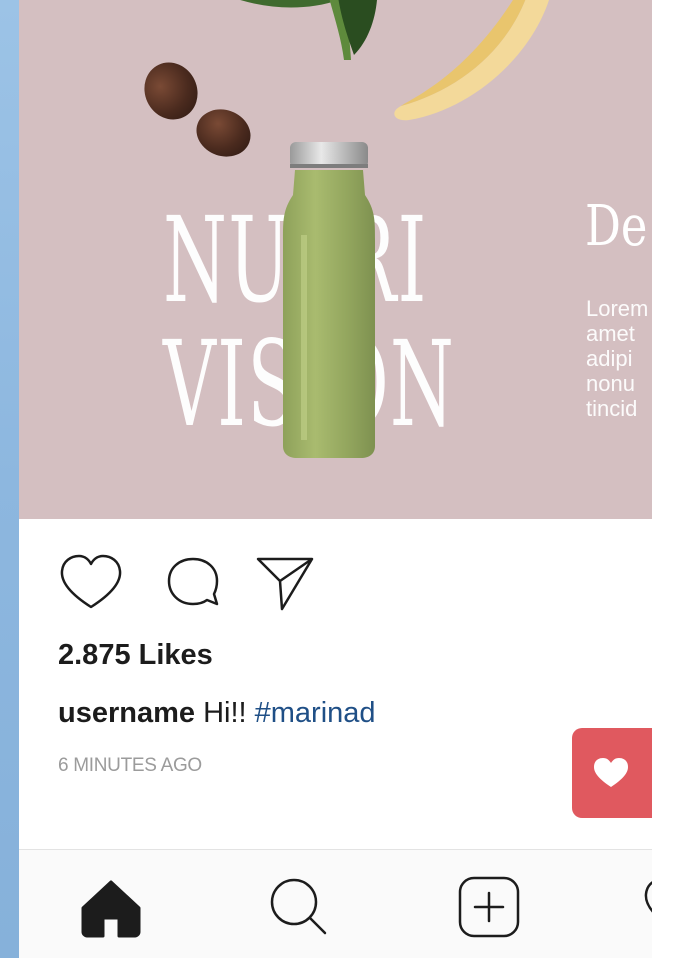 This screenshot has width=693, height=958. I want to click on post-caption: username Hi!! #marinad, so click(217, 713).